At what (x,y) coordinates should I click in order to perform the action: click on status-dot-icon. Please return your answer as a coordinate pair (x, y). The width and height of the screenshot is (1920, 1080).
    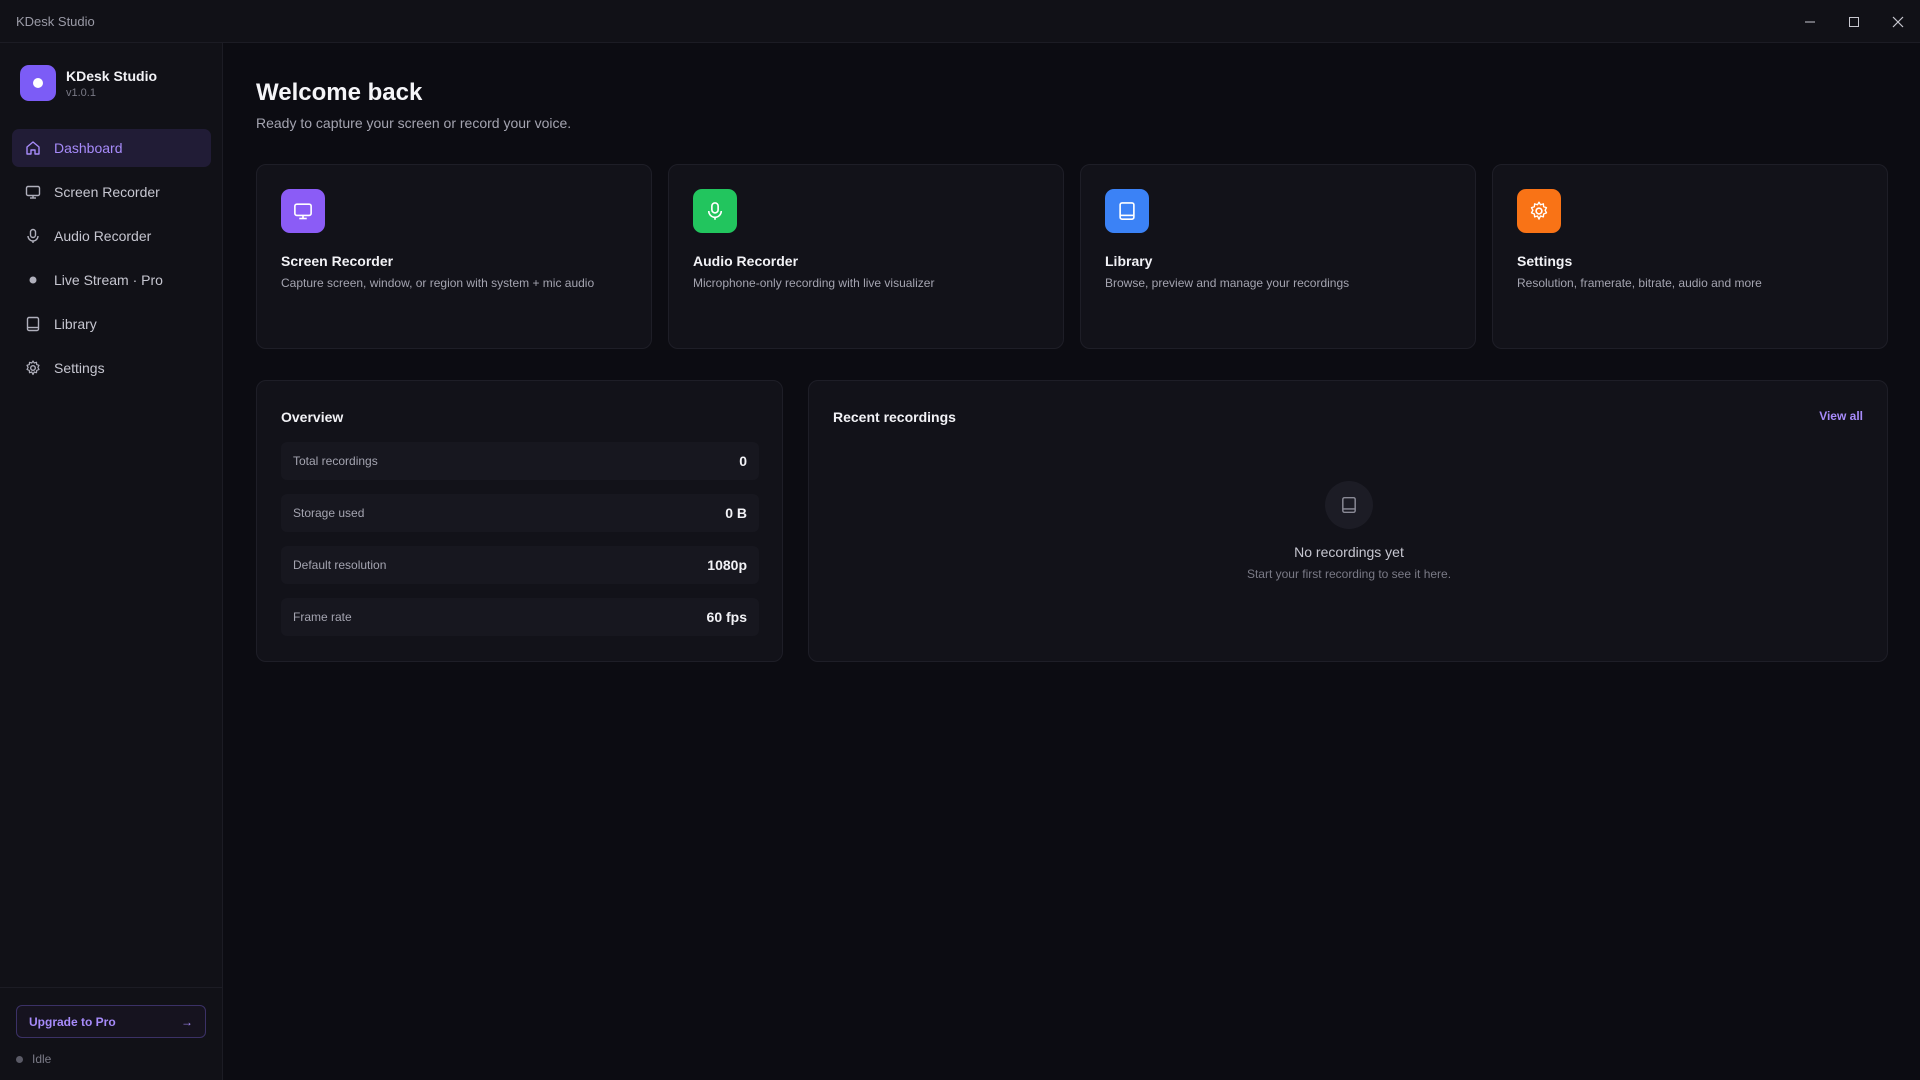
    Looking at the image, I should click on (19, 1059).